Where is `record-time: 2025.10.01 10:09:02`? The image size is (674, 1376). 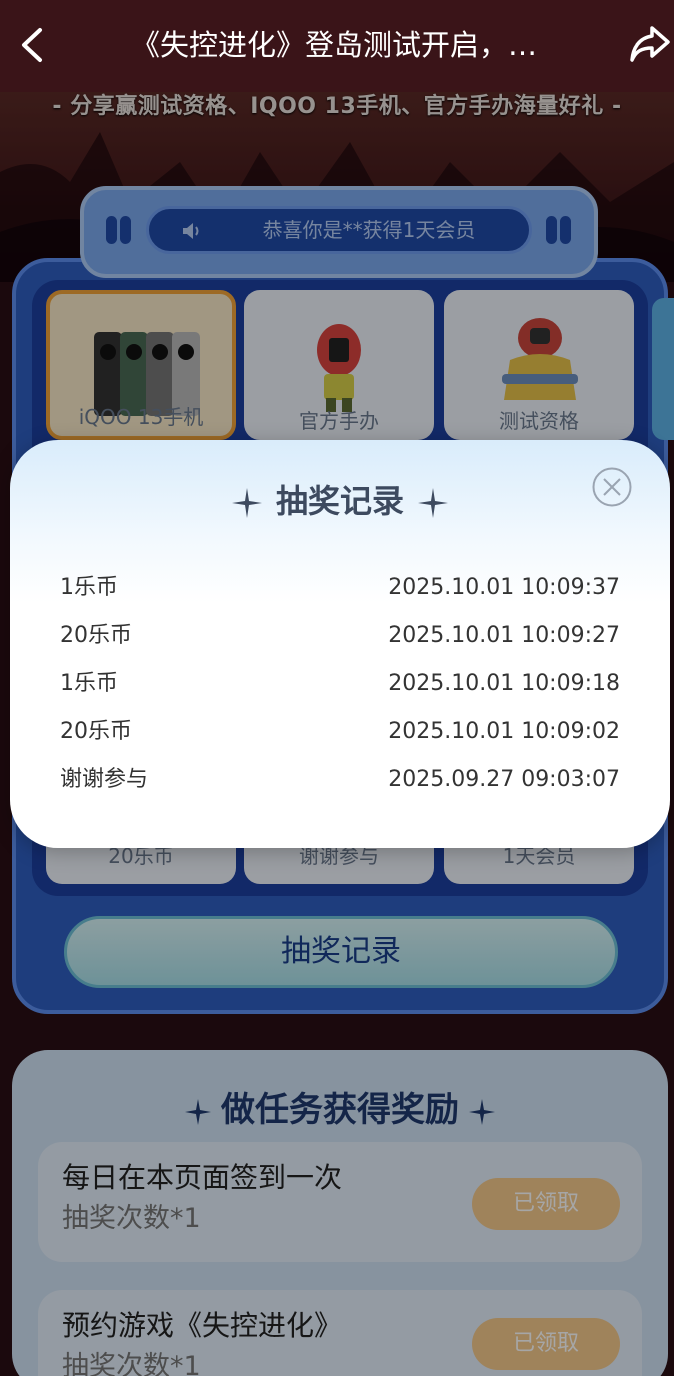
record-time: 2025.10.01 10:09:02 is located at coordinates (504, 731).